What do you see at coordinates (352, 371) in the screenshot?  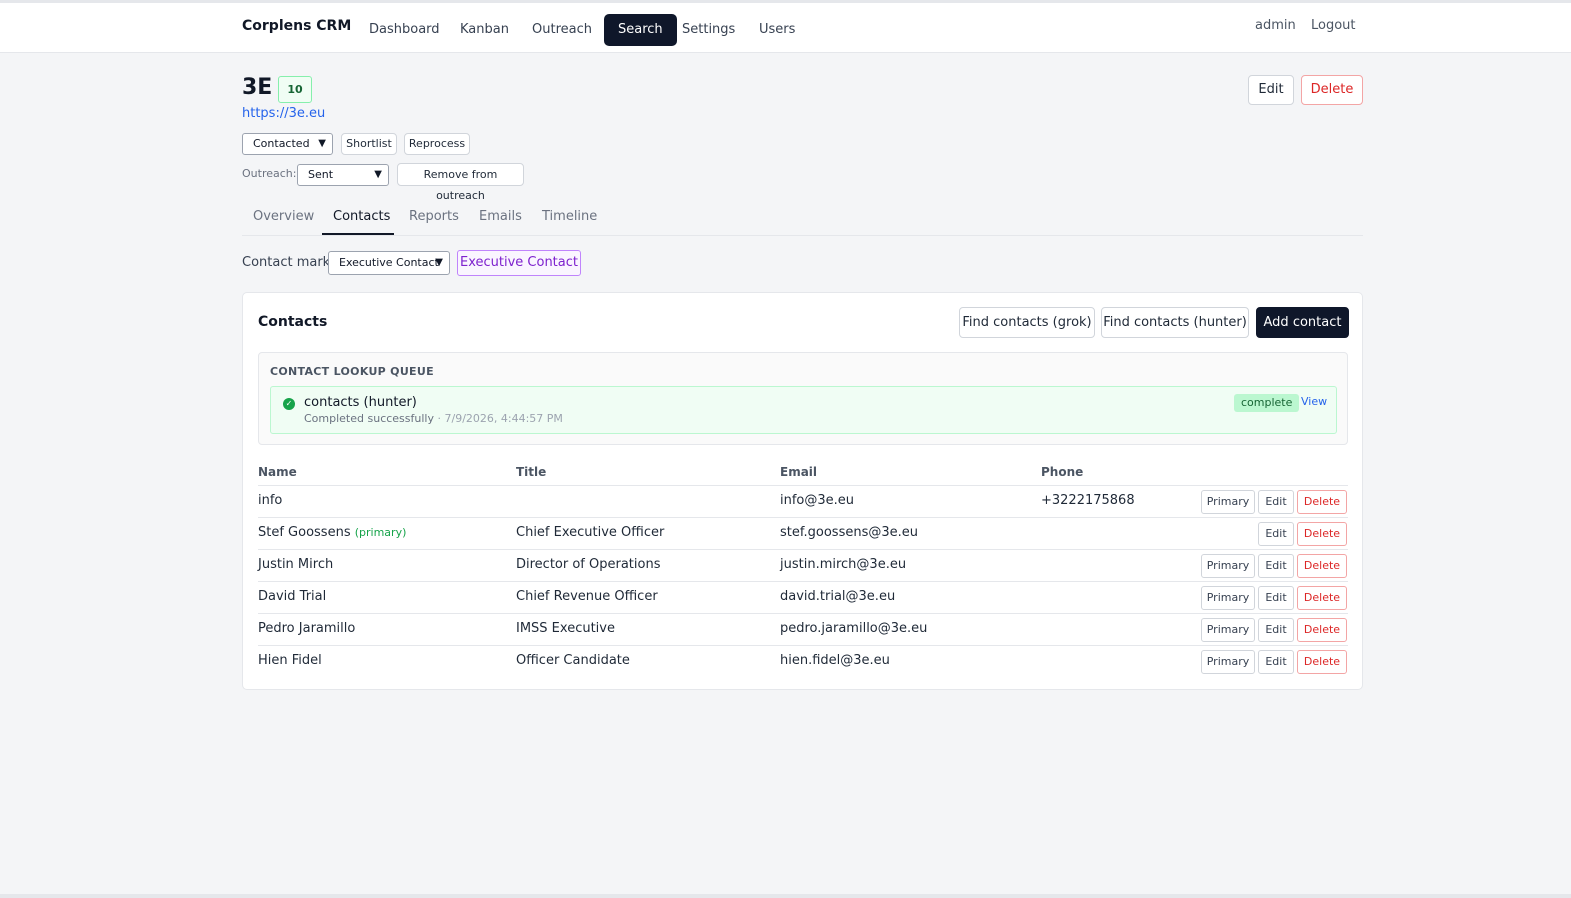 I see `queue-title: CONTACT LOOKUP QUEUE` at bounding box center [352, 371].